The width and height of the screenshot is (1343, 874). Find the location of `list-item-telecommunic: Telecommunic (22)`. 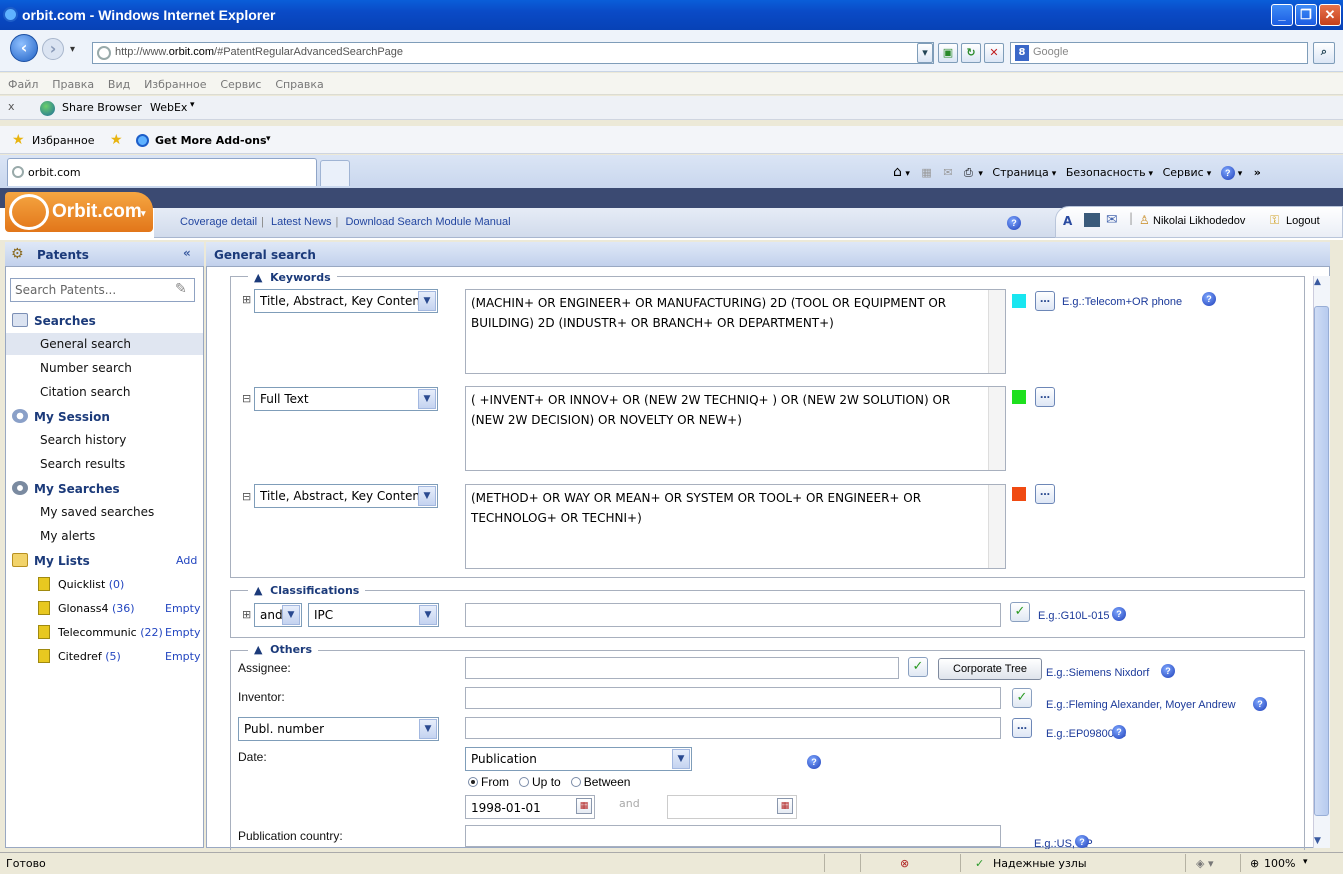

list-item-telecommunic: Telecommunic (22) is located at coordinates (110, 632).